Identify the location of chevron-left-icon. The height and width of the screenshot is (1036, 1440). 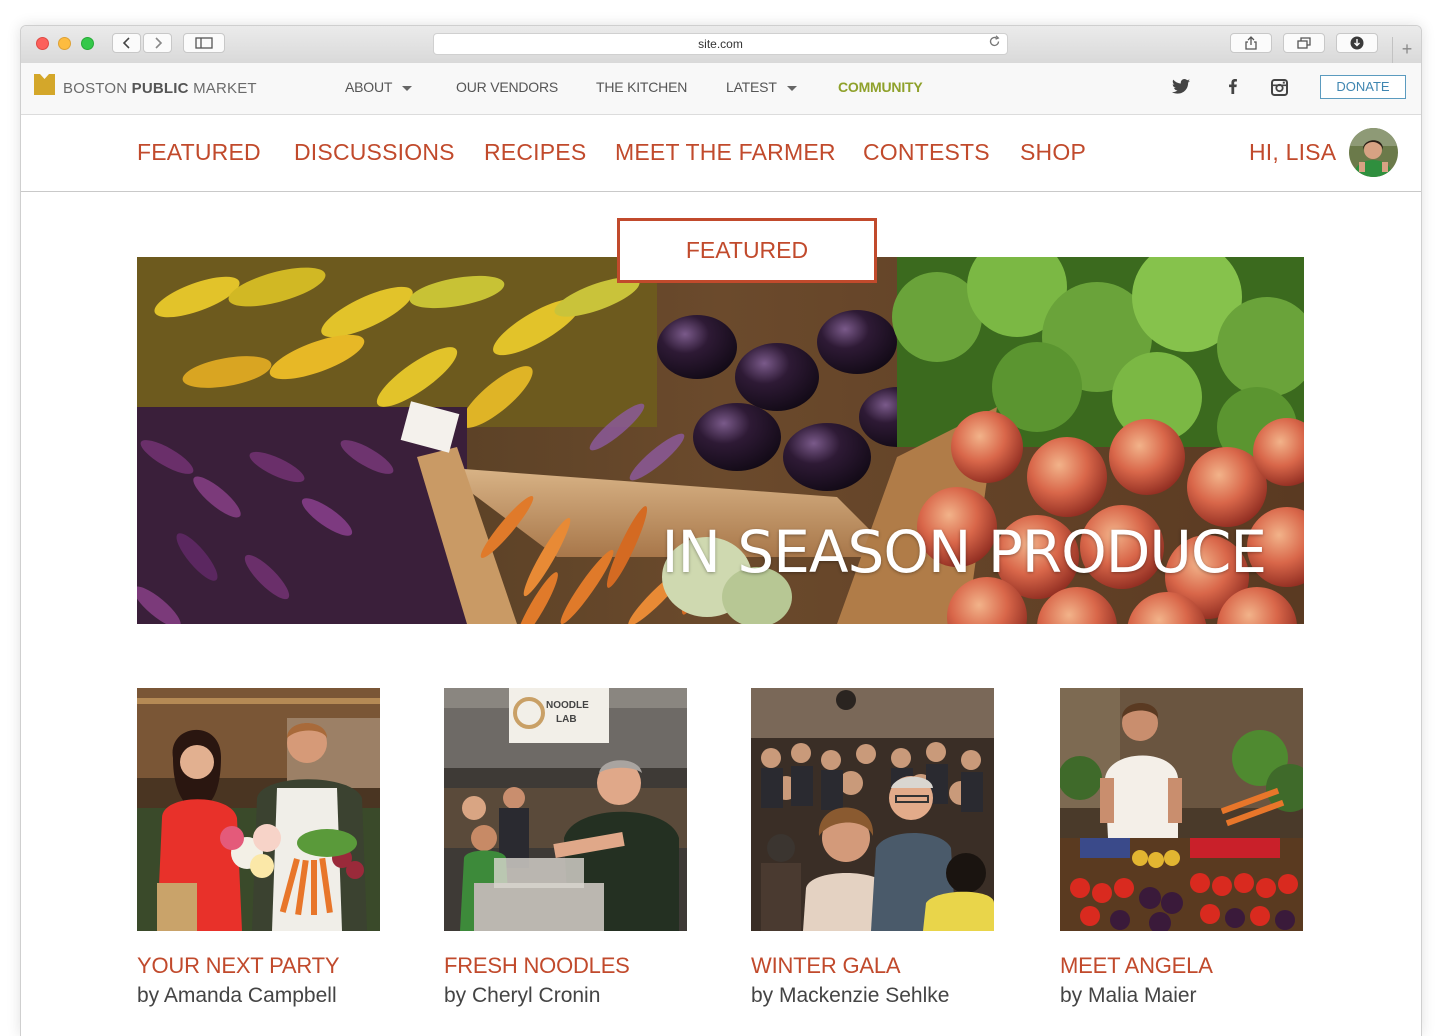
(126, 43).